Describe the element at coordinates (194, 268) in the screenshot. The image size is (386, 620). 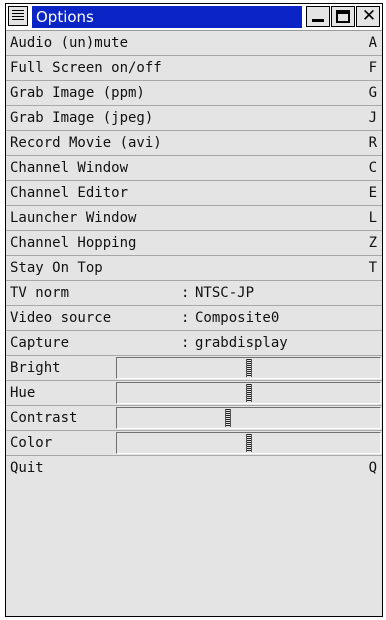
I see `menu-item-stay-on-top: Stay On Top T` at that location.